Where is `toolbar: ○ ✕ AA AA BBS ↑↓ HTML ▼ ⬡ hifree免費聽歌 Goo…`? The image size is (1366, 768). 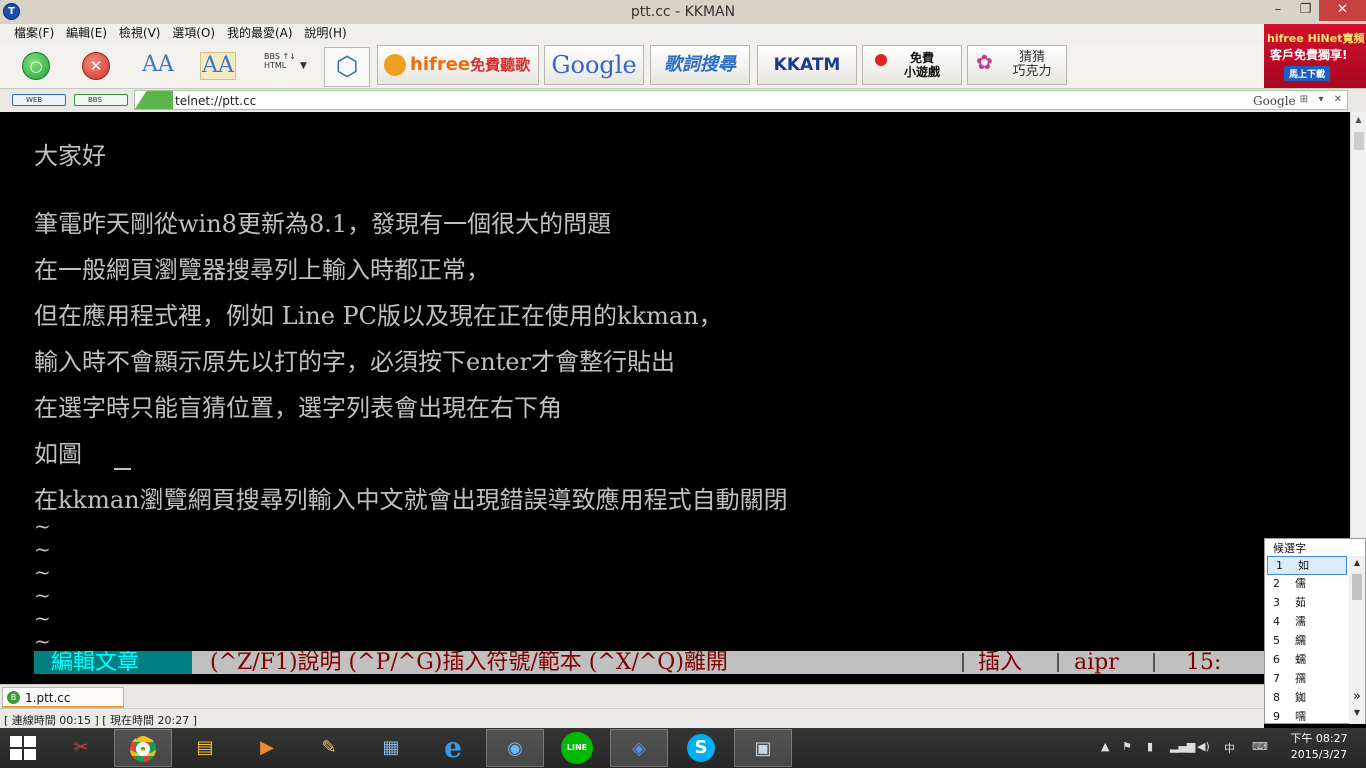
toolbar: ○ ✕ AA AA BBS ↑↓ HTML ▼ ⬡ hifree免費聽歌 Goo… is located at coordinates (632, 66).